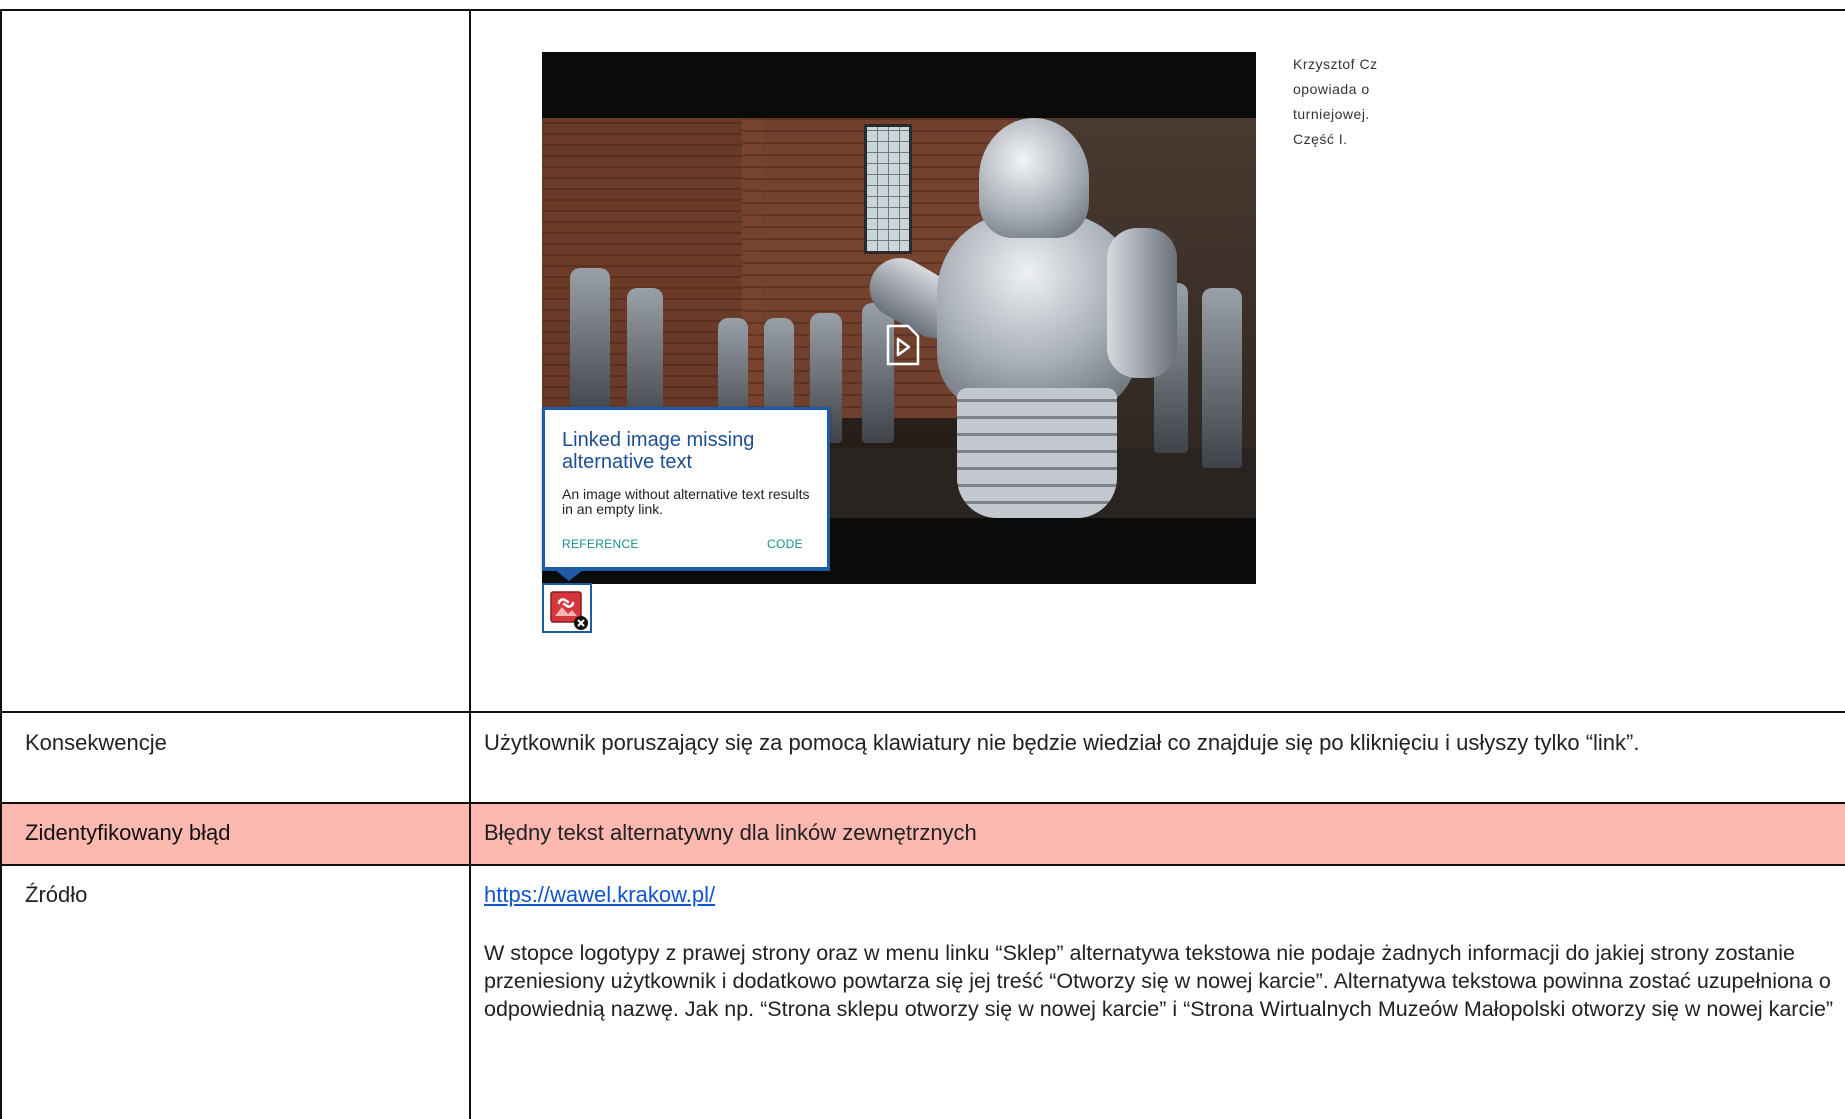 This screenshot has width=1845, height=1119. What do you see at coordinates (903, 345) in the screenshot?
I see `play-icon` at bounding box center [903, 345].